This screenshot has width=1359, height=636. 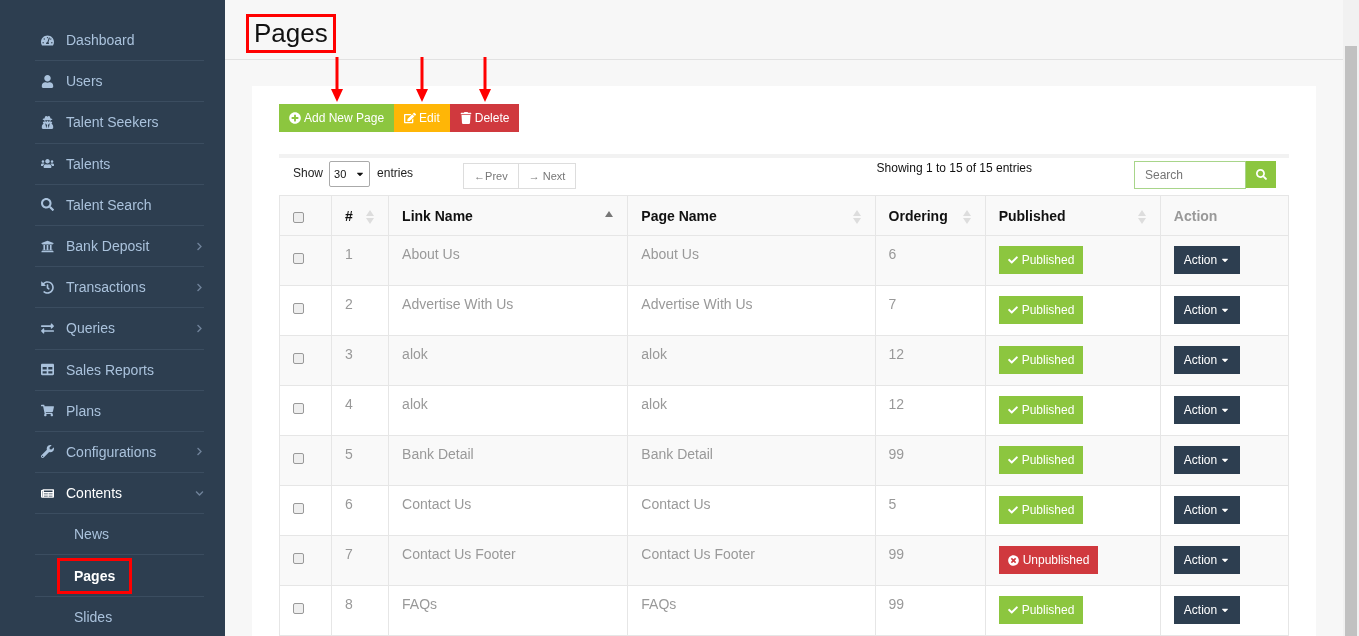 I want to click on sidebar-item: Configurations, so click(x=119, y=452).